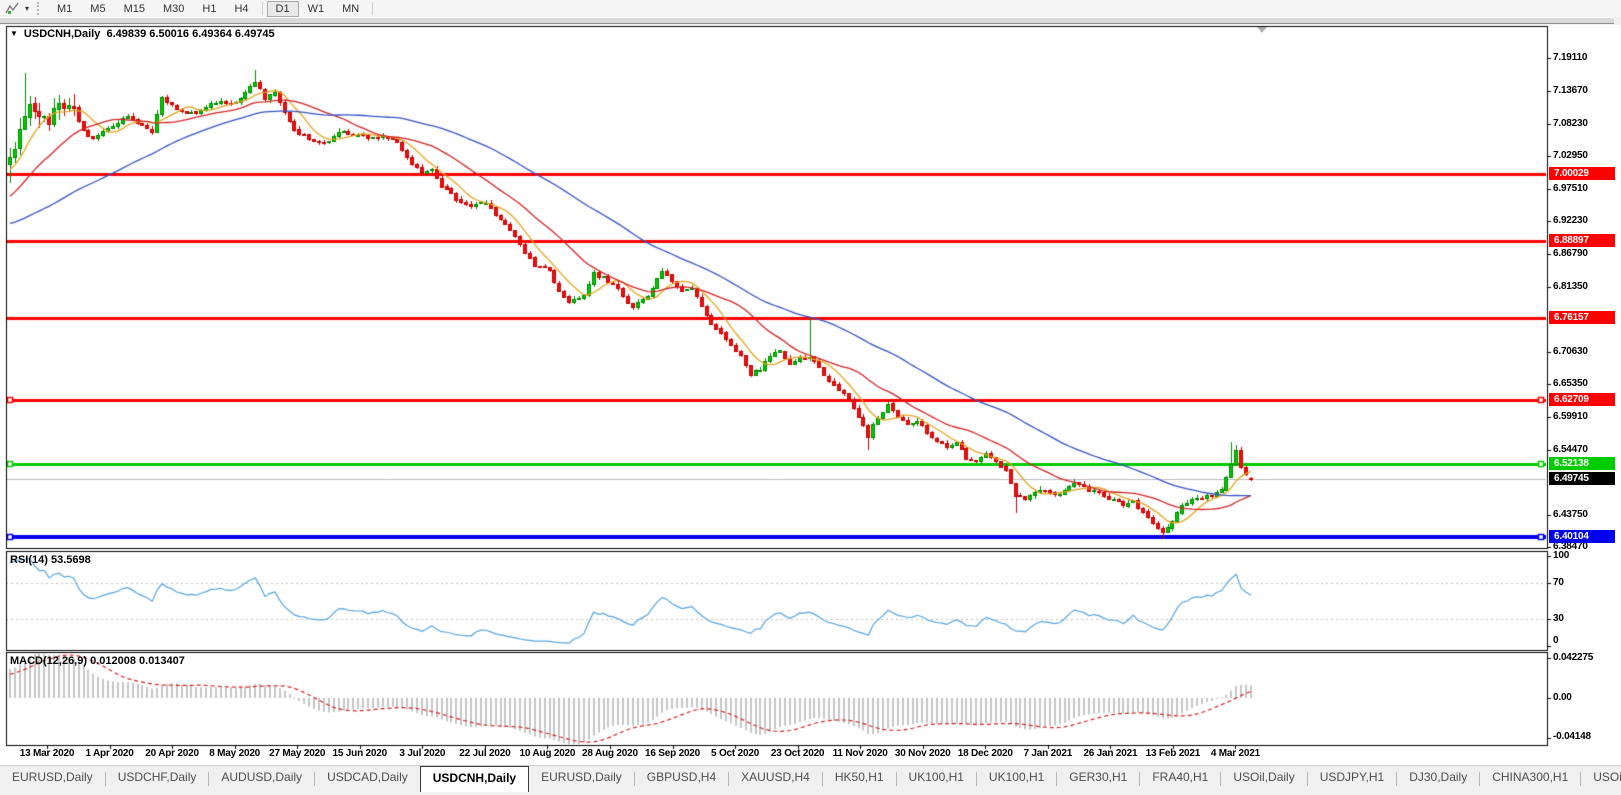 The width and height of the screenshot is (1621, 795). Describe the element at coordinates (1570, 514) in the screenshot. I see `price-tick-label: 6.43750` at that location.